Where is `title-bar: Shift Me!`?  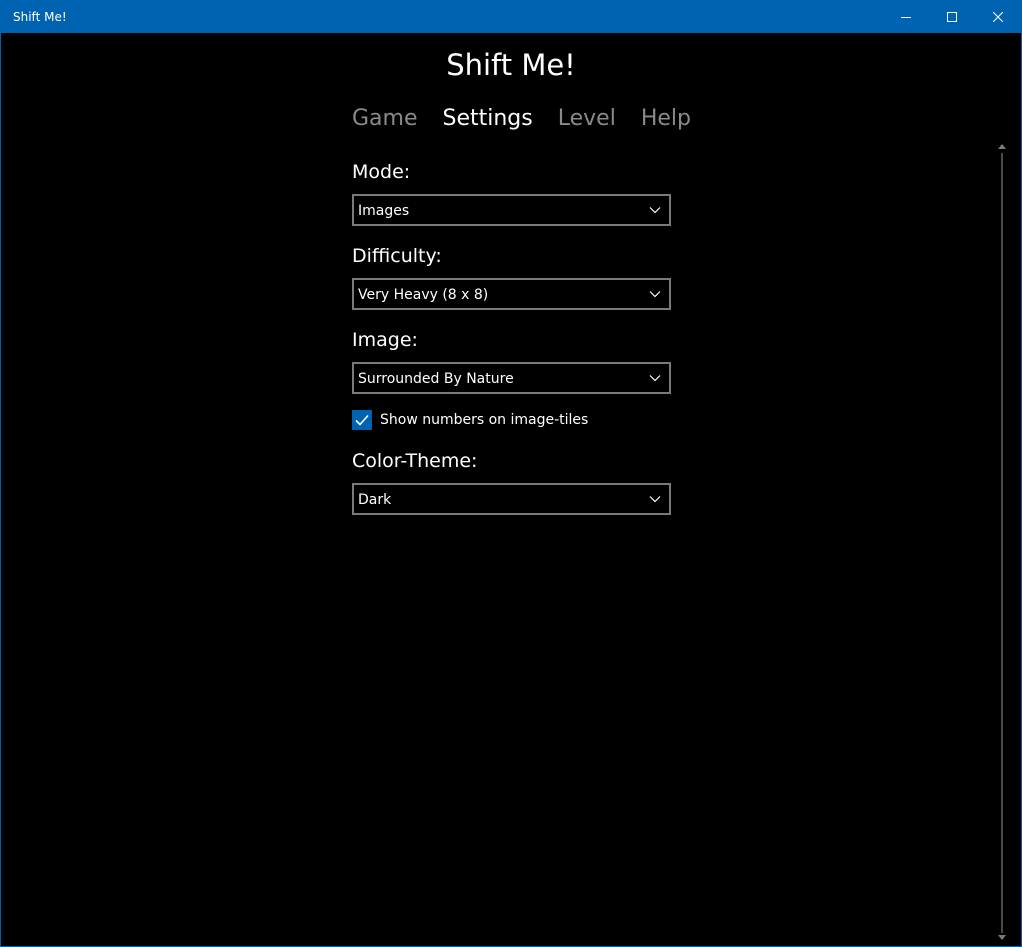 title-bar: Shift Me! is located at coordinates (511, 17).